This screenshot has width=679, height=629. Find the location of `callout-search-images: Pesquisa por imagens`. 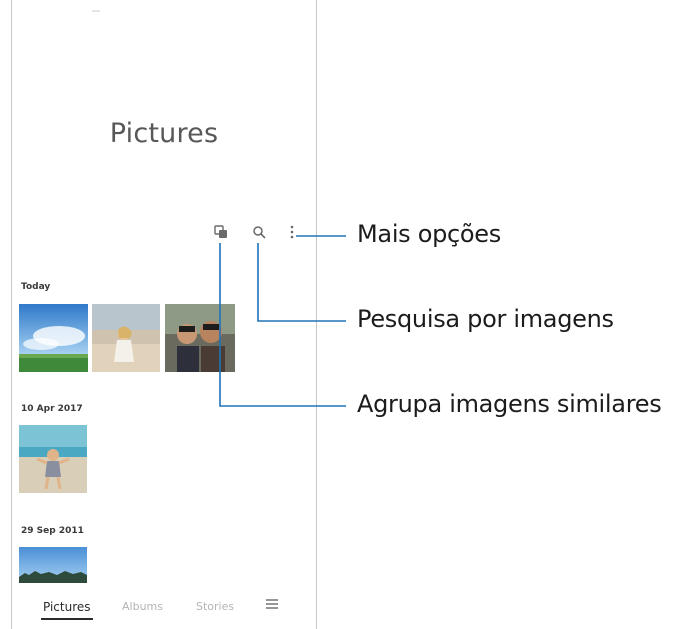

callout-search-images: Pesquisa por imagens is located at coordinates (485, 319).